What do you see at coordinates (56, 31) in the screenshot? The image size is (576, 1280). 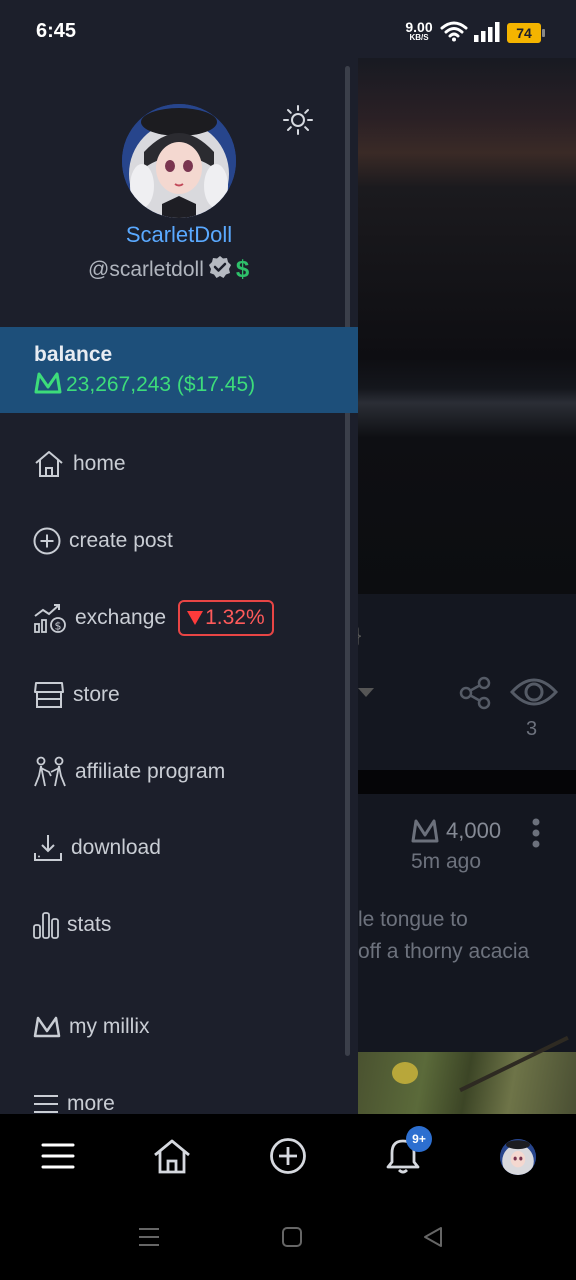 I see `status-time: 6:45` at bounding box center [56, 31].